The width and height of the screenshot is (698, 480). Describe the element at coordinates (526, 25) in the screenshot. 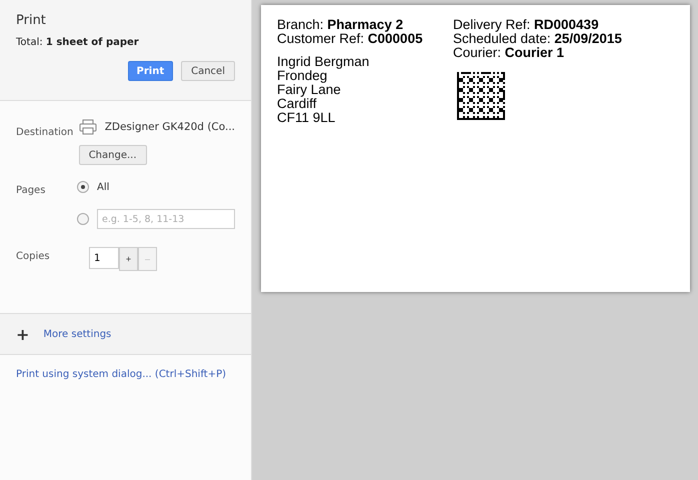

I see `label-line: Delivery Ref: RD000439` at that location.